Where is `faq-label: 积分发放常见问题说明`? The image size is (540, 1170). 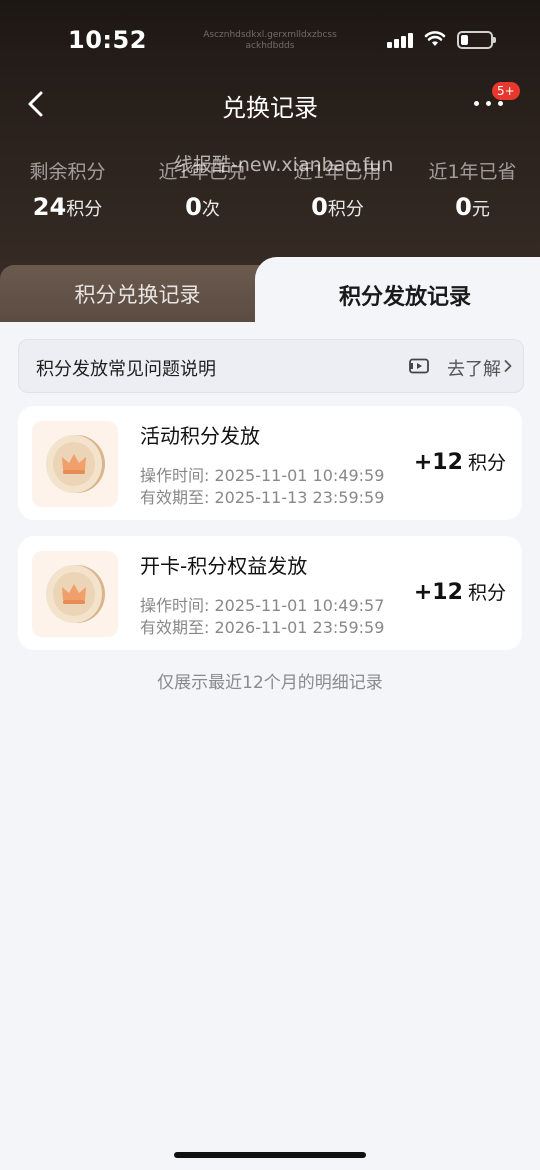
faq-label: 积分发放常见问题说明 is located at coordinates (126, 369).